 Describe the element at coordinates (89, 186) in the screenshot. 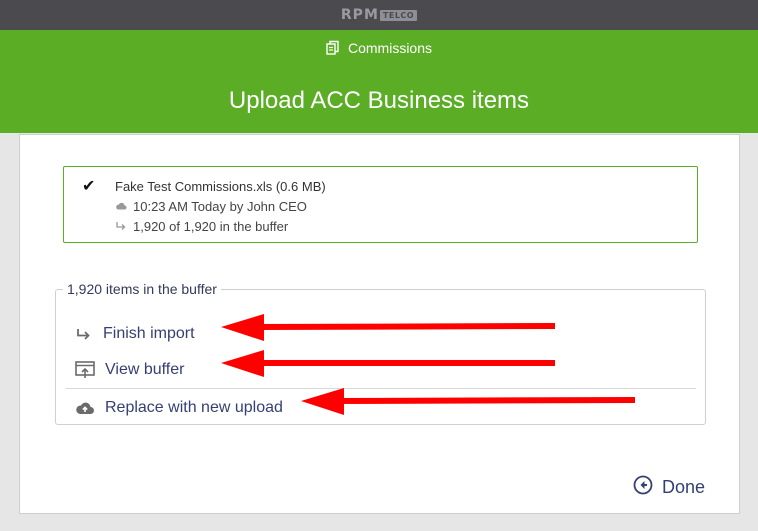

I see `check-icon: ✔` at that location.